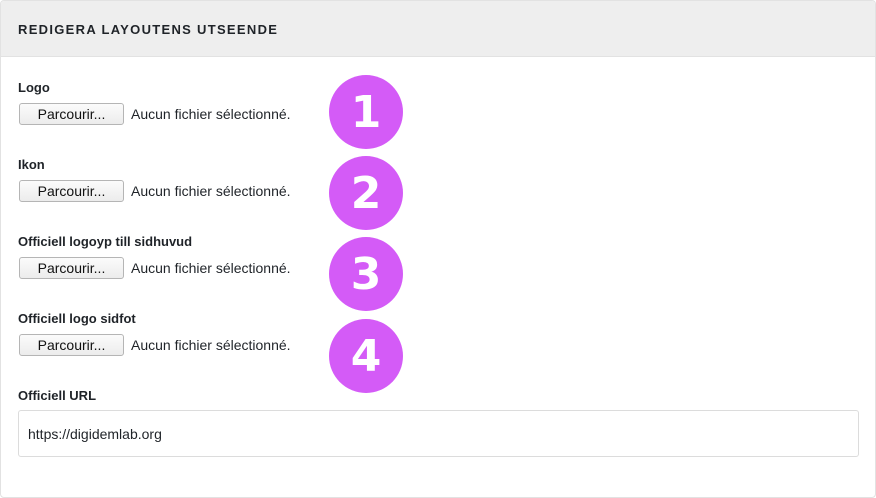  Describe the element at coordinates (366, 112) in the screenshot. I see `marker-badge-1: 1` at that location.